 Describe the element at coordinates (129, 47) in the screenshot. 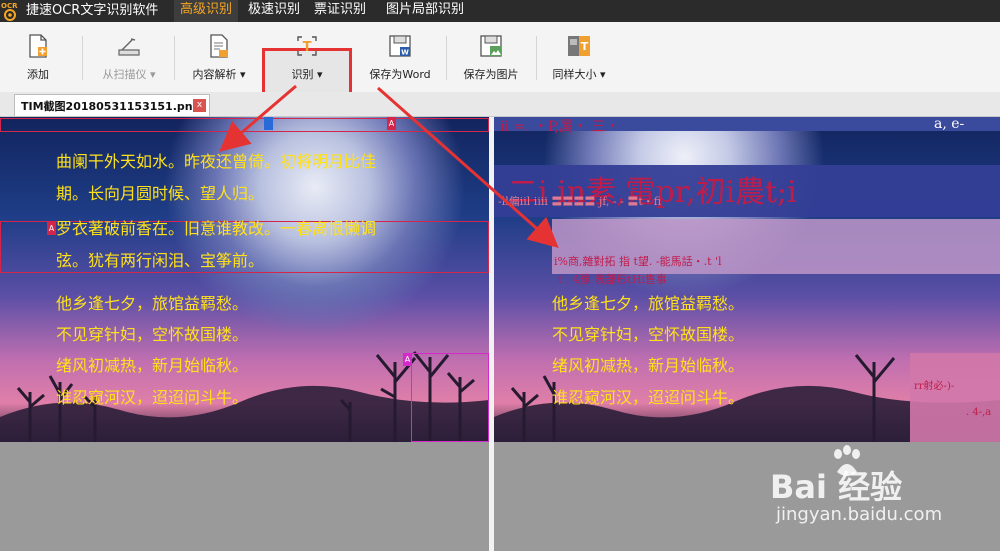

I see `scanner-icon` at that location.